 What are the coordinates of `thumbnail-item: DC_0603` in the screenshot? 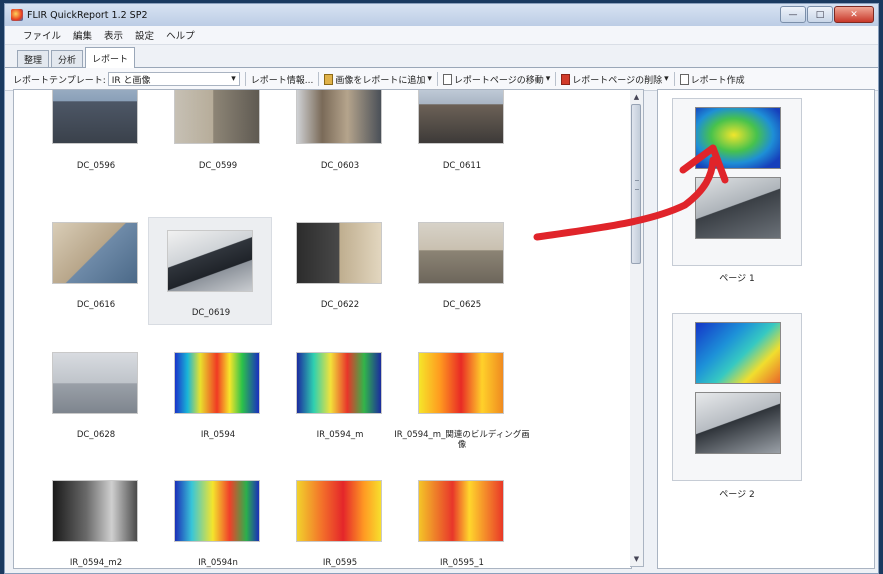 It's located at (340, 140).